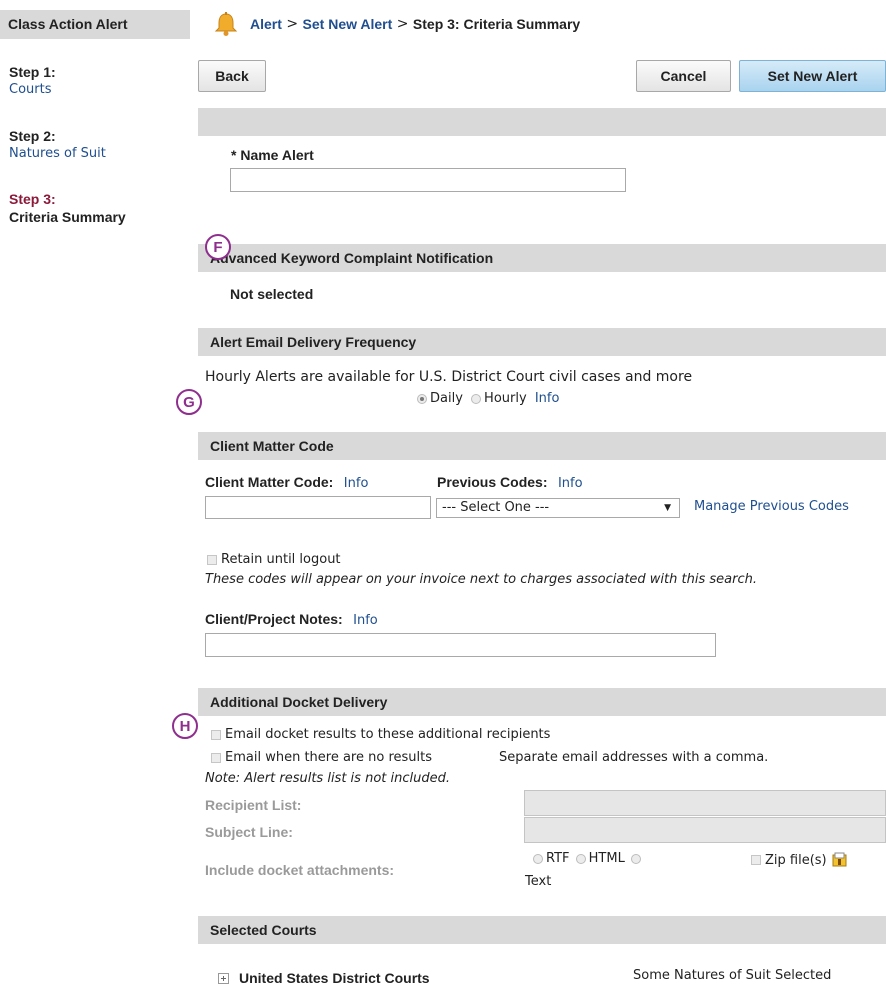 The height and width of the screenshot is (986, 886). Describe the element at coordinates (356, 483) in the screenshot. I see `client-matter-code-info-link: Info` at that location.